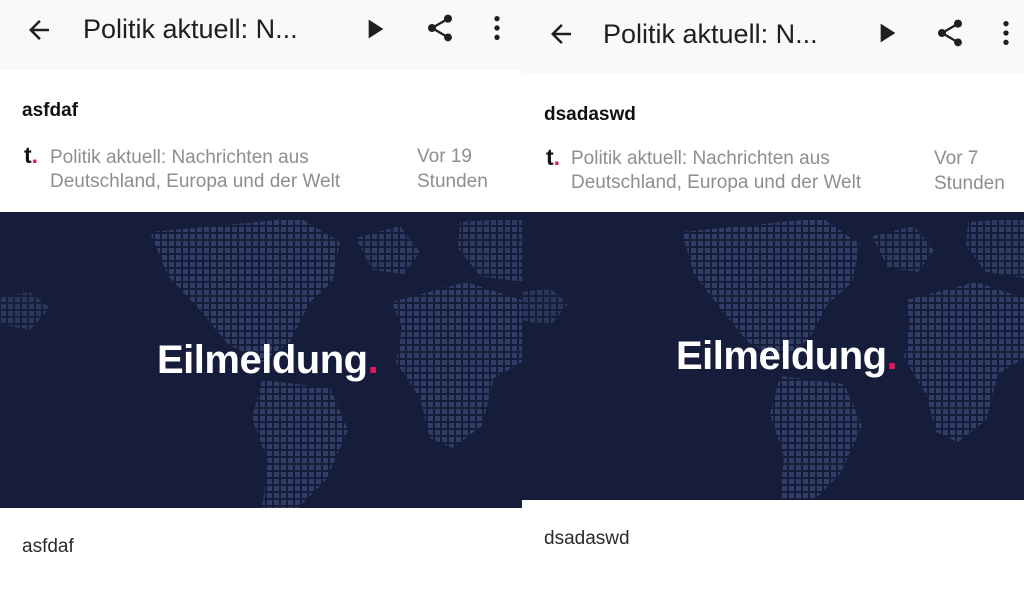 This screenshot has width=1024, height=598. Describe the element at coordinates (969, 171) in the screenshot. I see `article-timestamp: Vor 7 Stunden` at that location.